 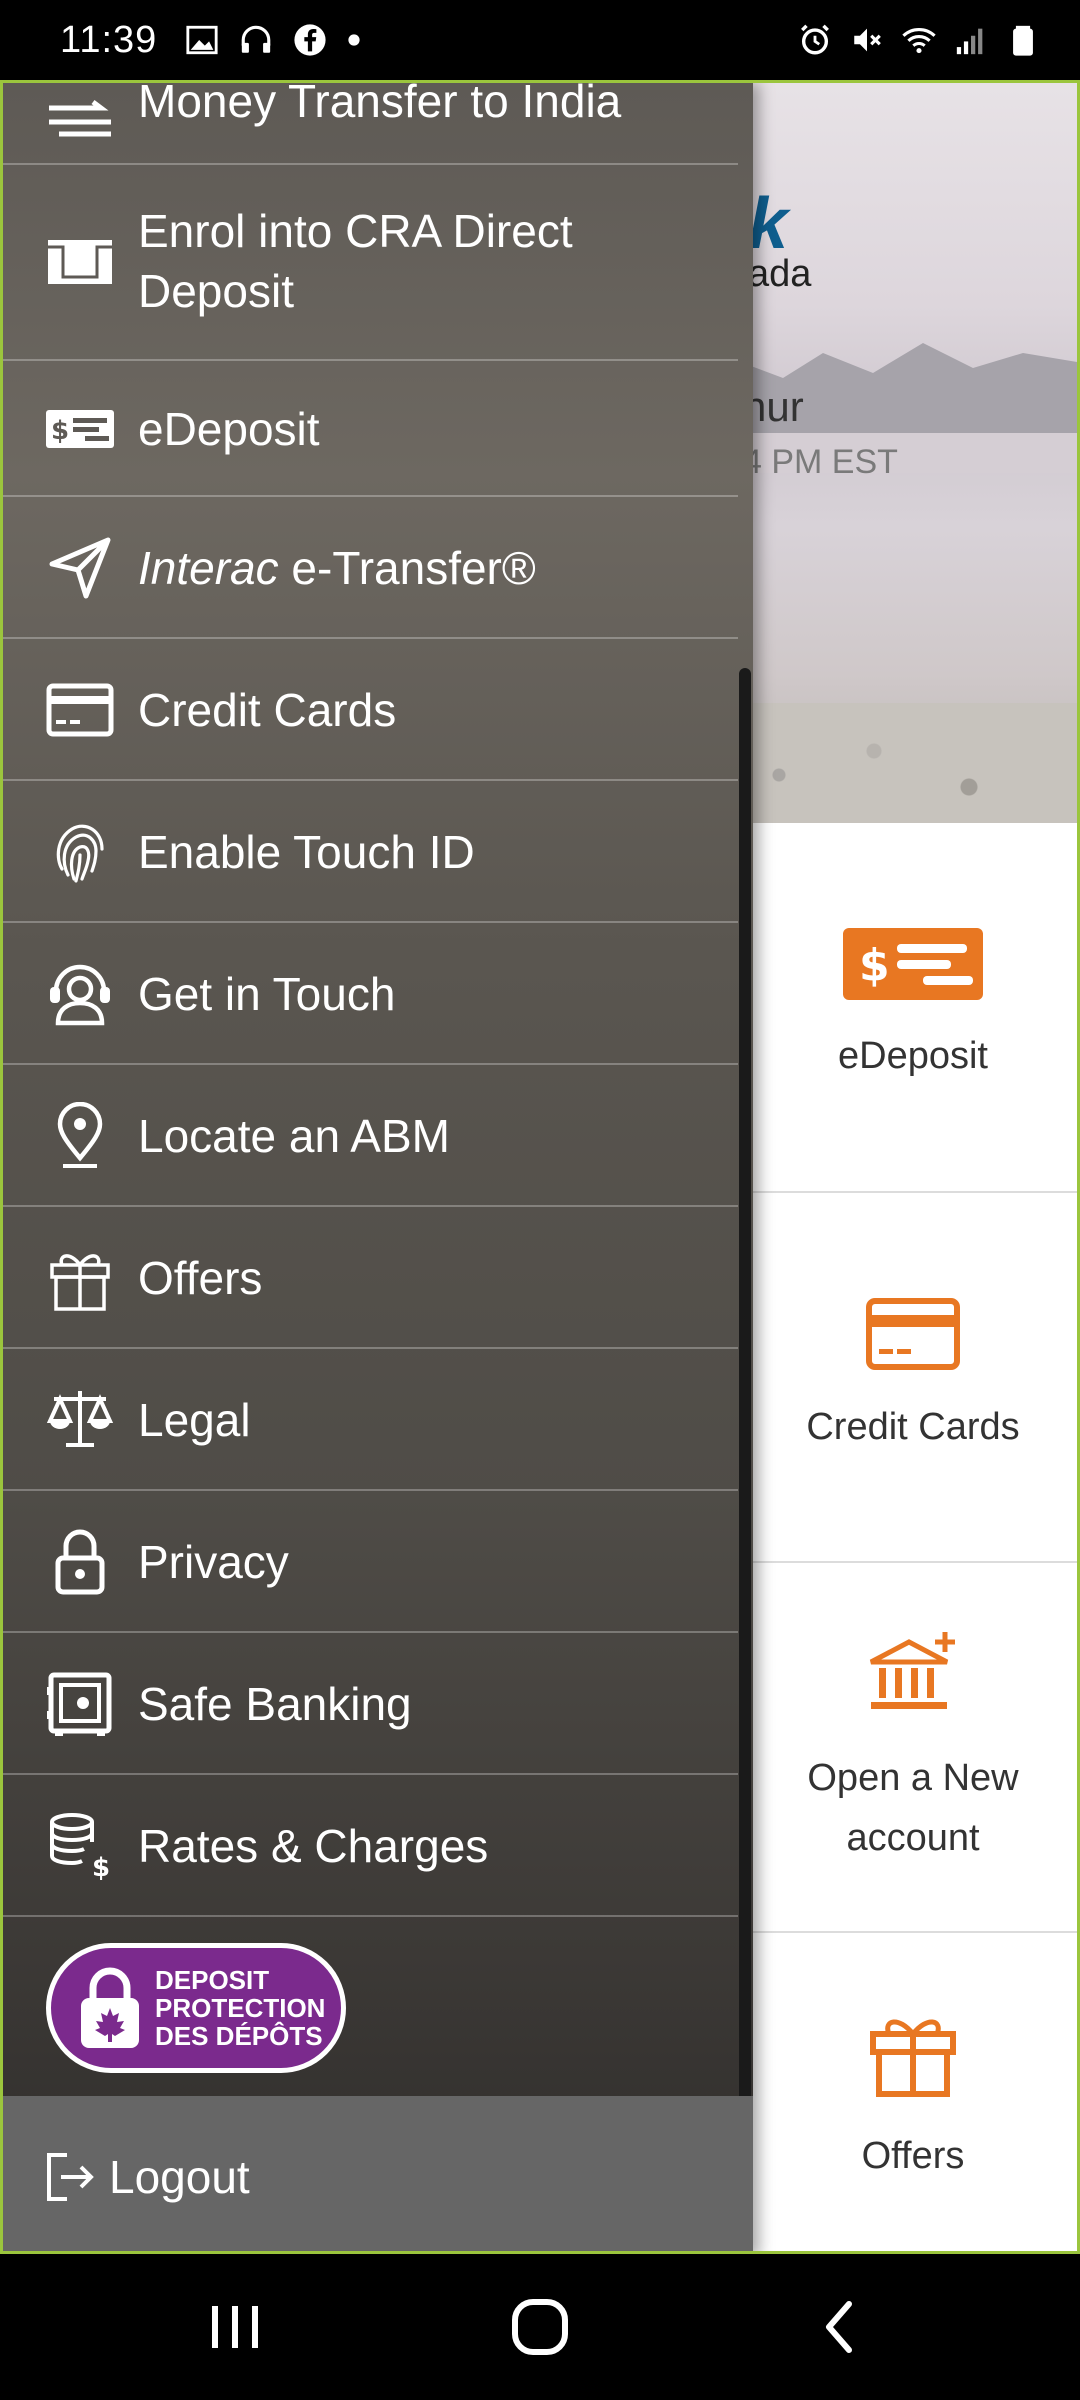 I want to click on facebook-icon, so click(x=310, y=40).